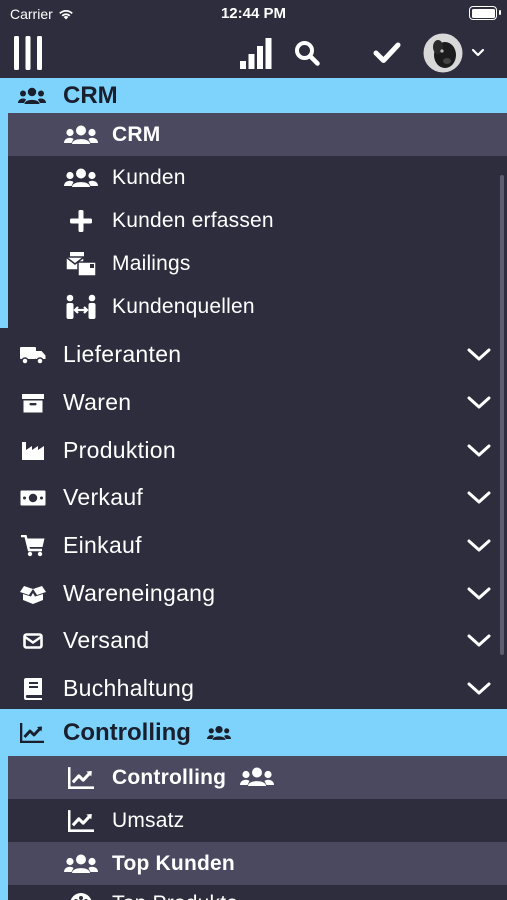  Describe the element at coordinates (122, 354) in the screenshot. I see `menu-item-label: Lieferanten` at that location.